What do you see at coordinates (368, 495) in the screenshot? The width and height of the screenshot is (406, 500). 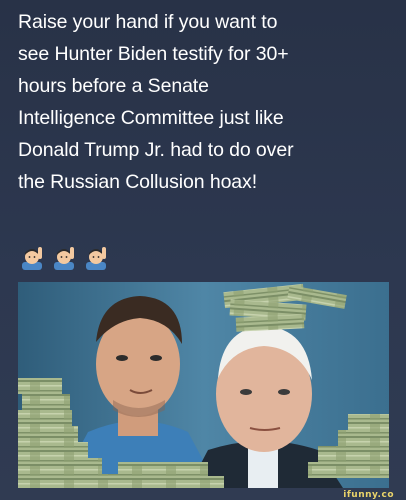 I see `watermark: ifunny.co` at bounding box center [368, 495].